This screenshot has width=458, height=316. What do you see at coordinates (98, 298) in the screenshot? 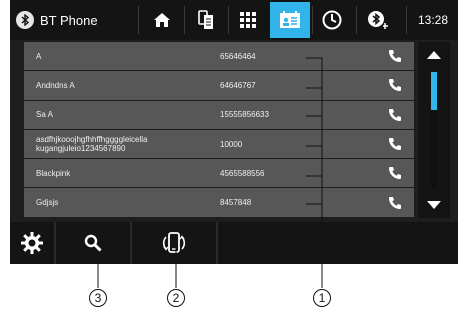
I see `callout-3: 3` at bounding box center [98, 298].